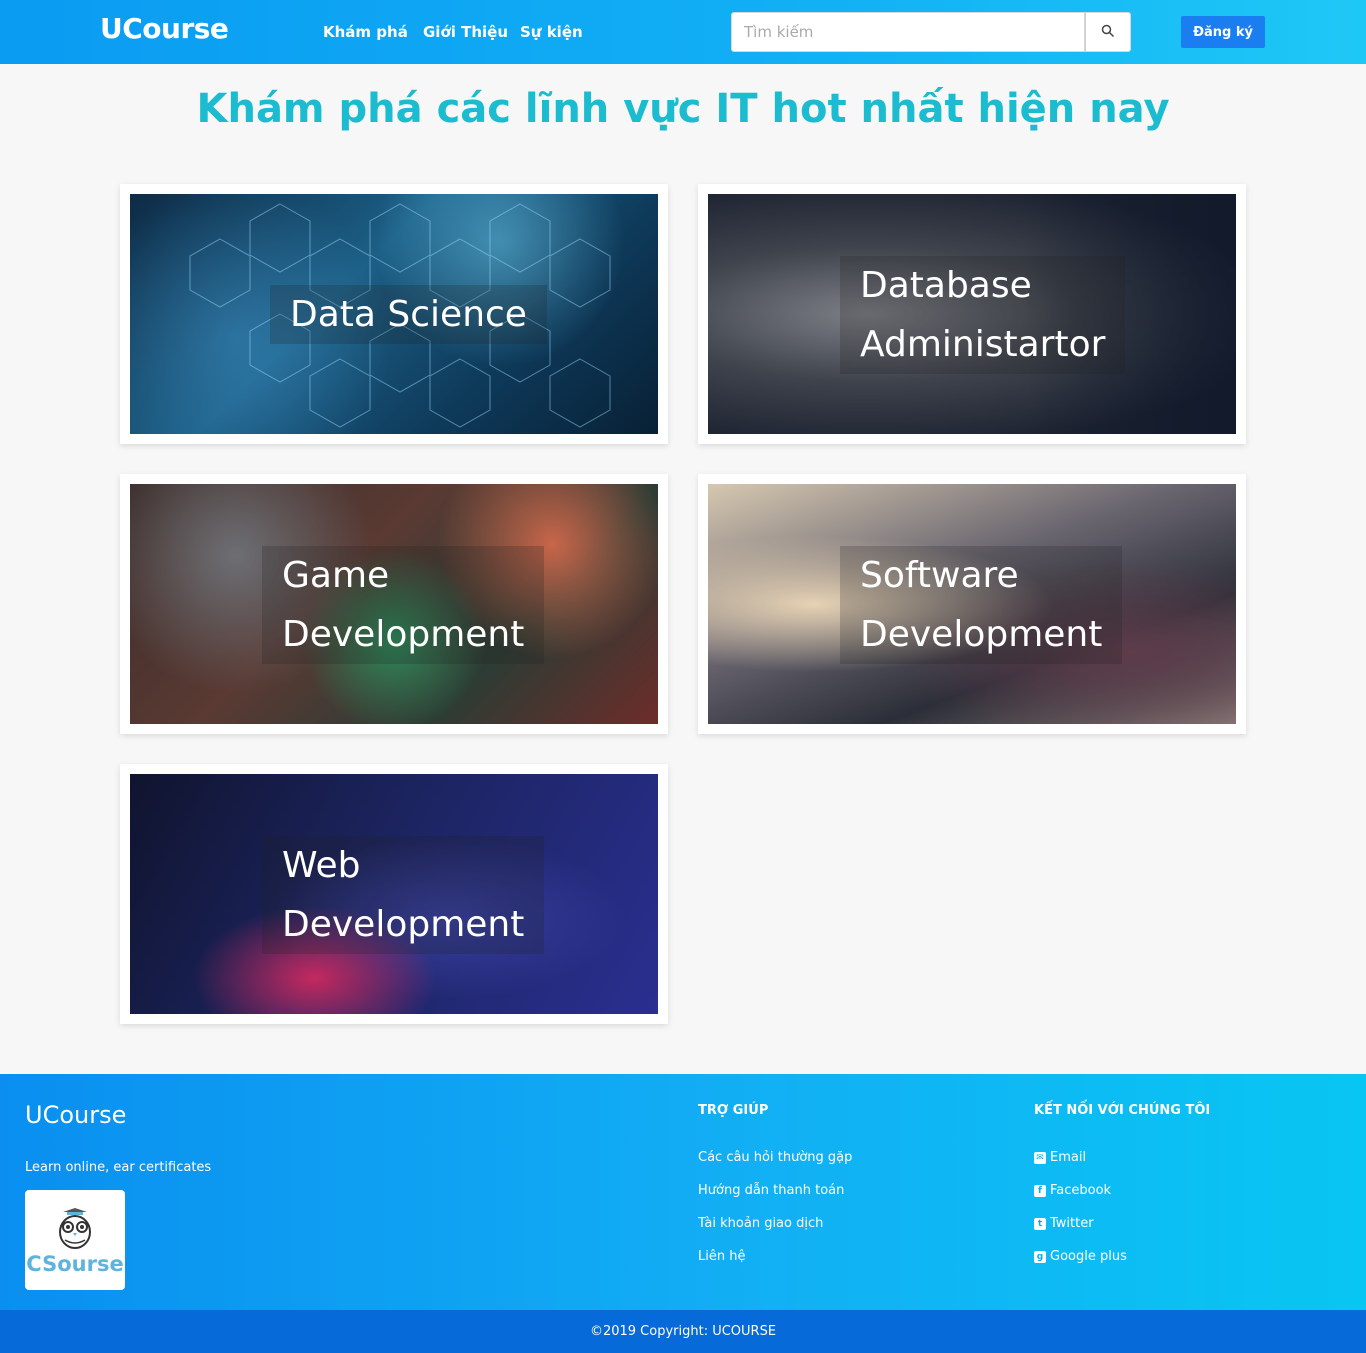  What do you see at coordinates (981, 605) in the screenshot?
I see `card-title: Software Development` at bounding box center [981, 605].